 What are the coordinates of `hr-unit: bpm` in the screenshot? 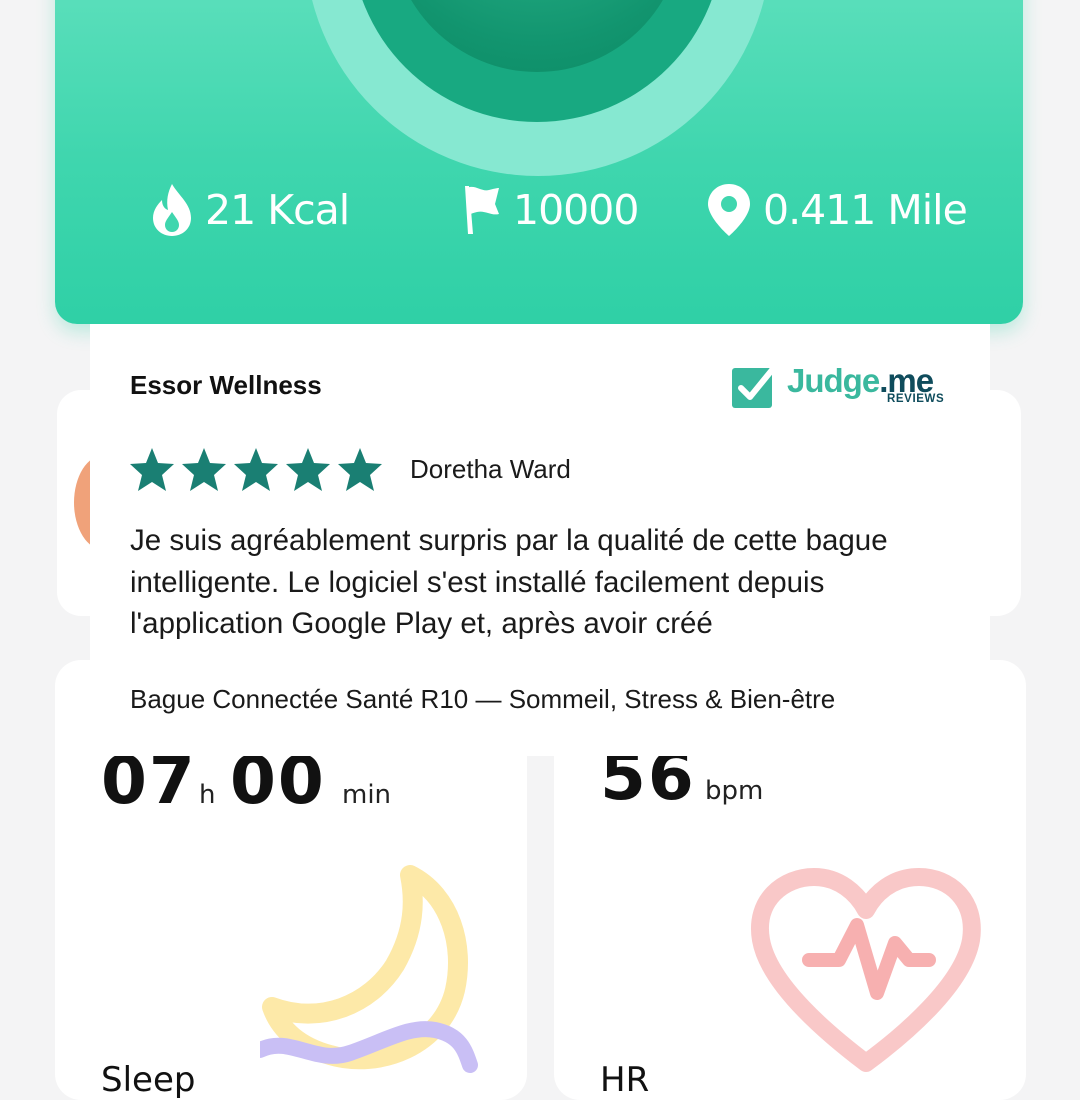 It's located at (734, 791).